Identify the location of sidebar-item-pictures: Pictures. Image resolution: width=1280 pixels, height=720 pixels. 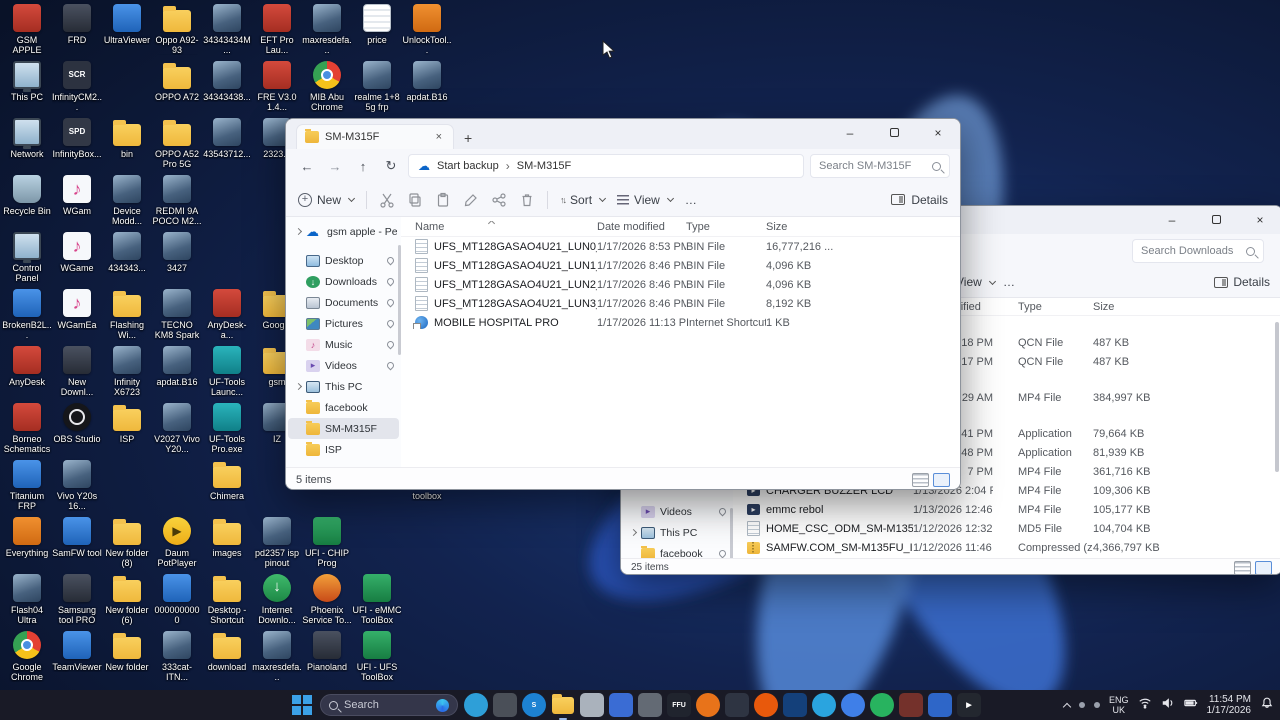
(343, 323).